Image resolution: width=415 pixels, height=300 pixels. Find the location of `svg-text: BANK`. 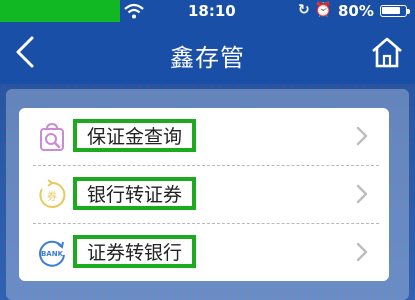

svg-text: BANK is located at coordinates (52, 254).